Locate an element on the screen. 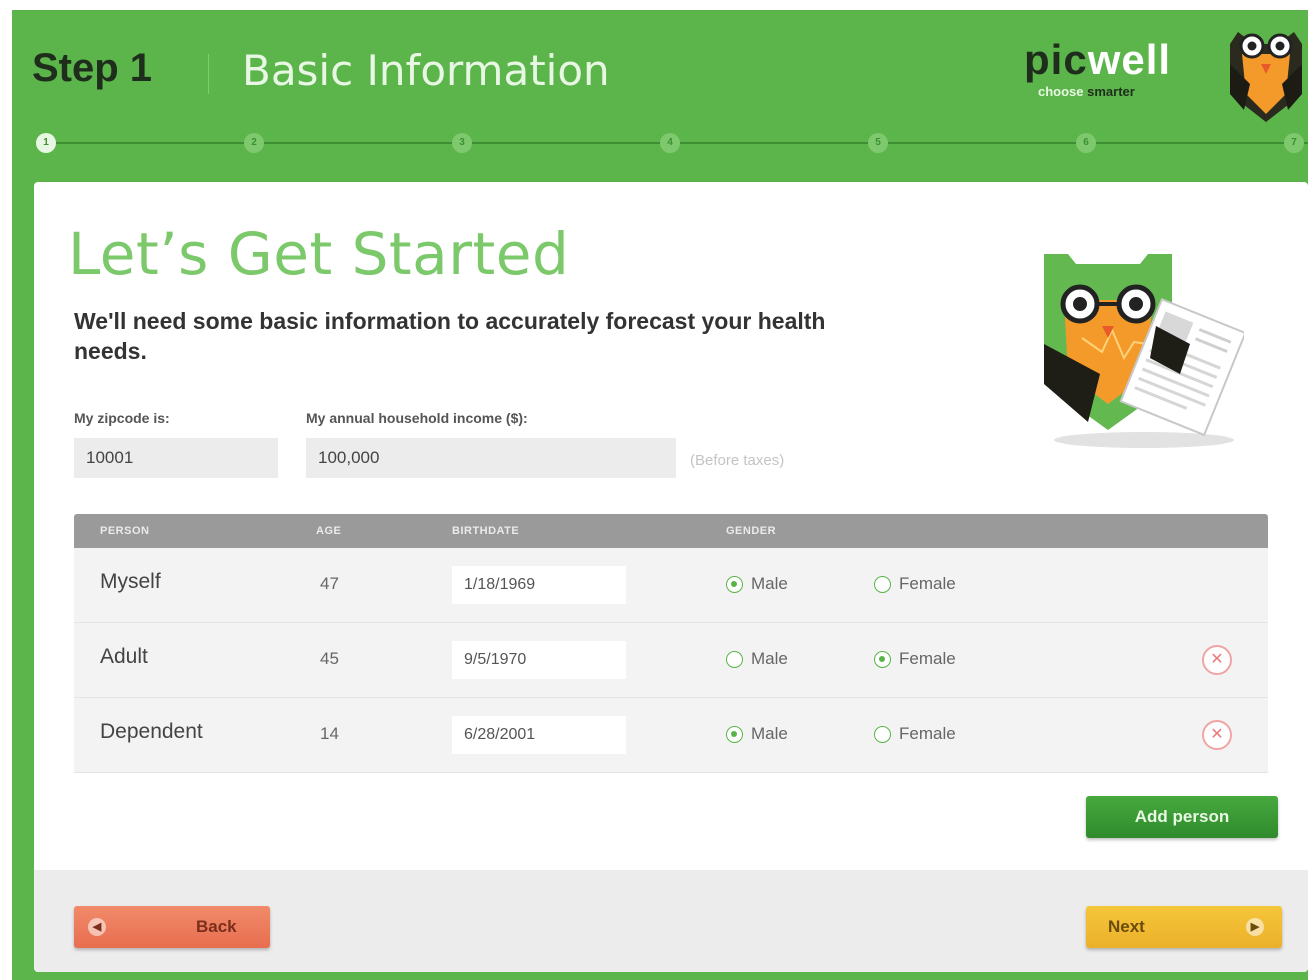  owl-document-illustration-icon is located at coordinates (1144, 351).